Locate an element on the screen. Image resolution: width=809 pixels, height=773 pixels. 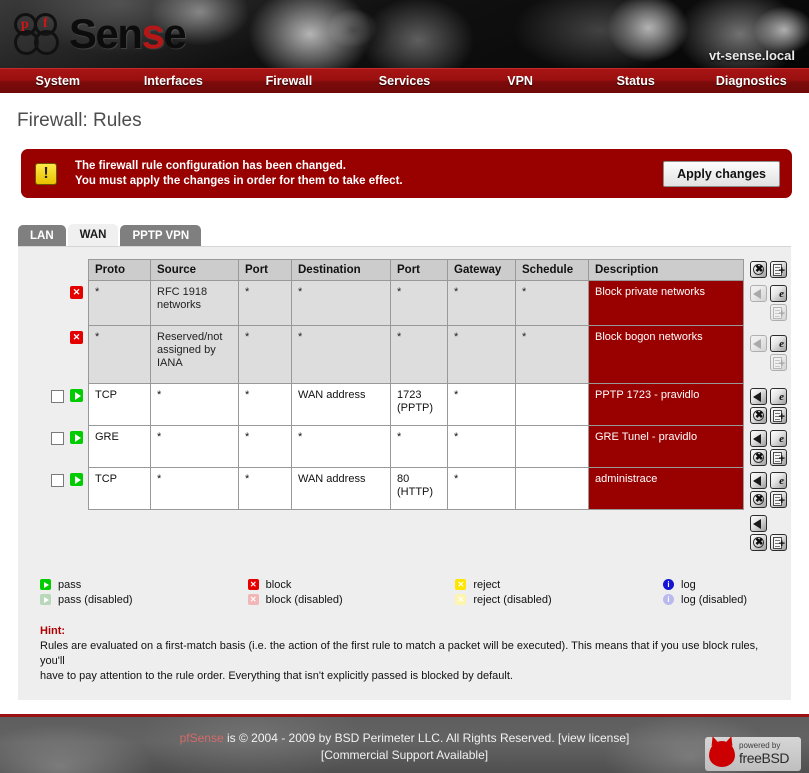
cell-proto: TCP is located at coordinates (119, 488).